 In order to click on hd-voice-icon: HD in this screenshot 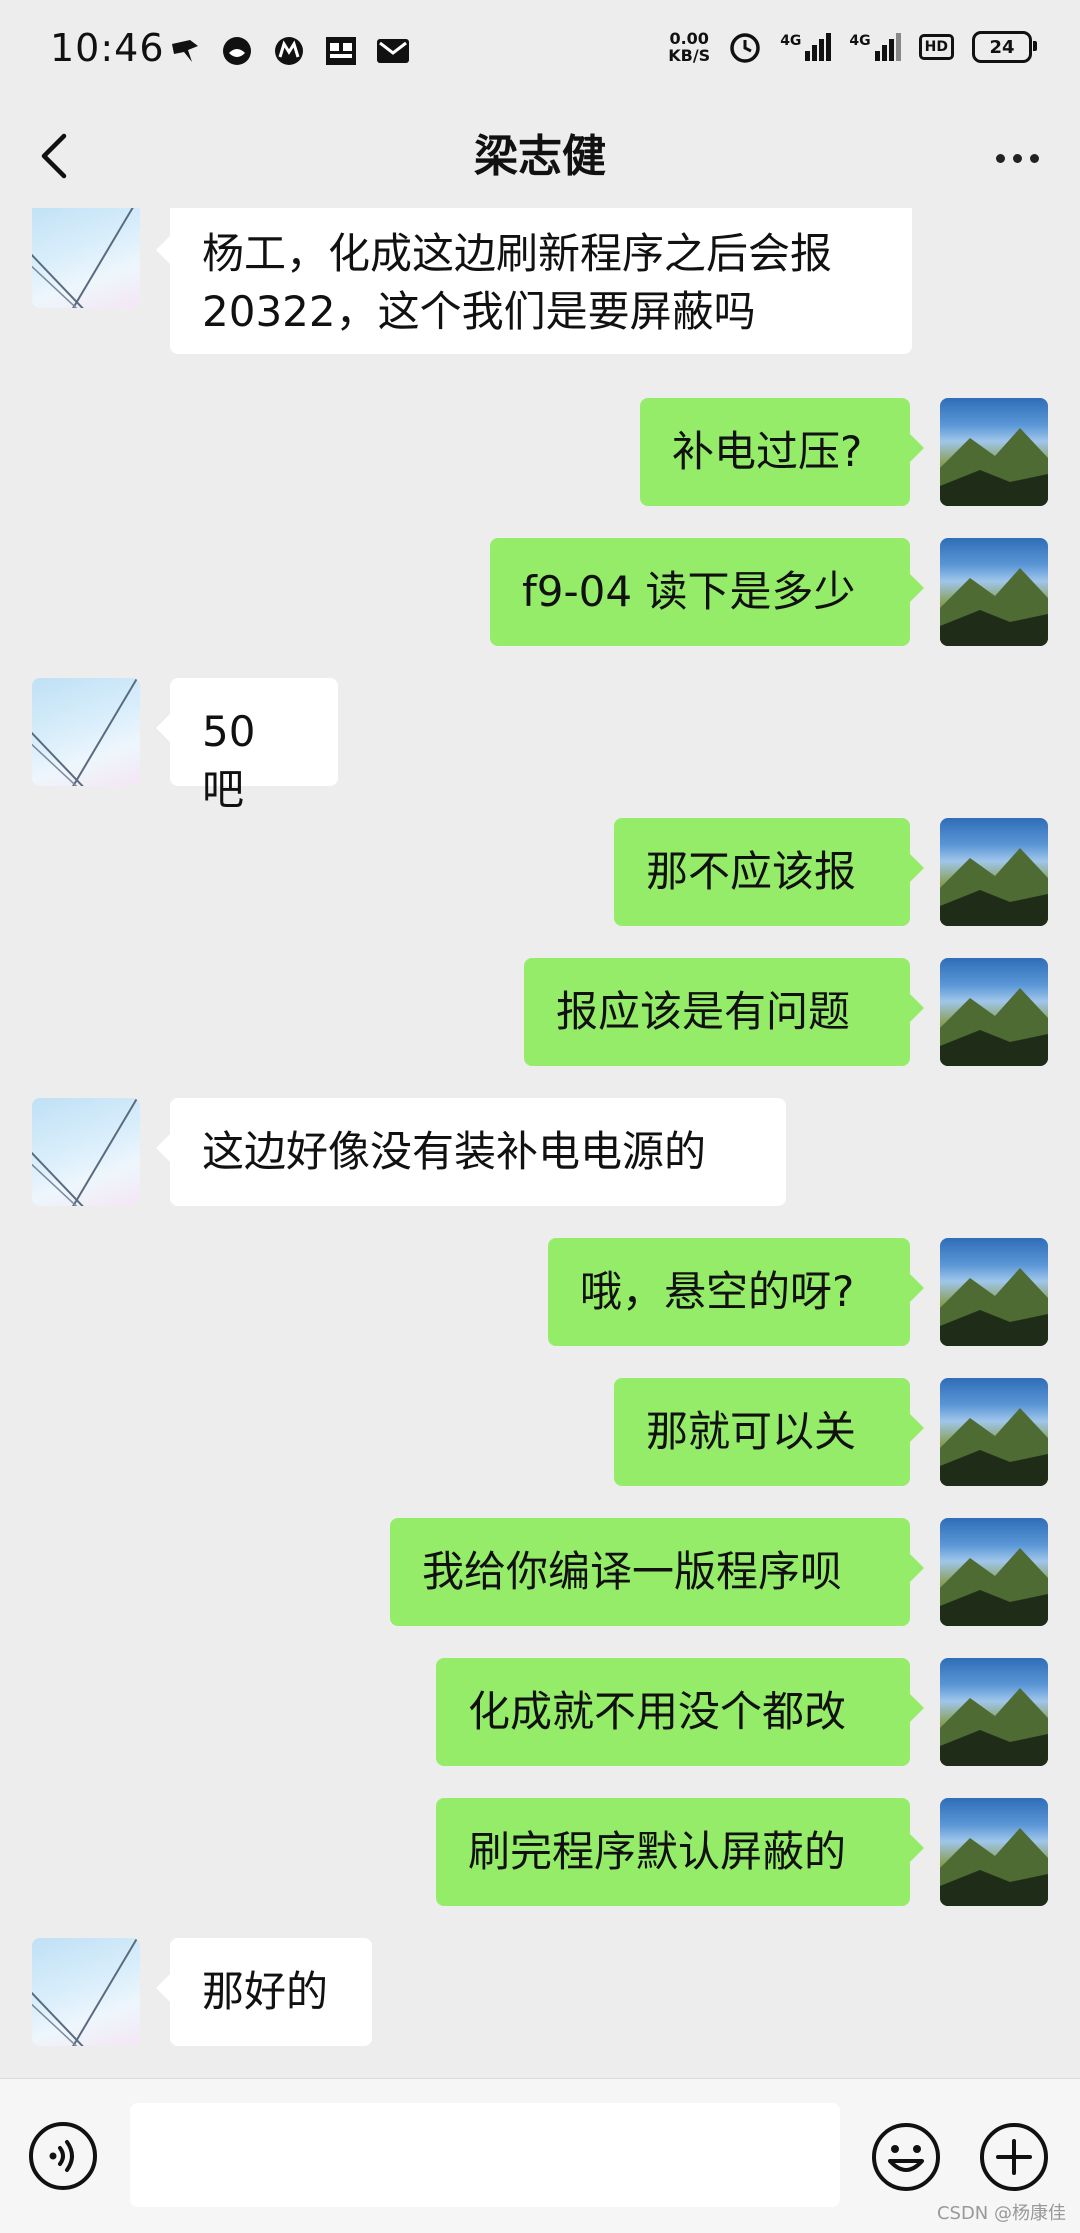, I will do `click(936, 47)`.